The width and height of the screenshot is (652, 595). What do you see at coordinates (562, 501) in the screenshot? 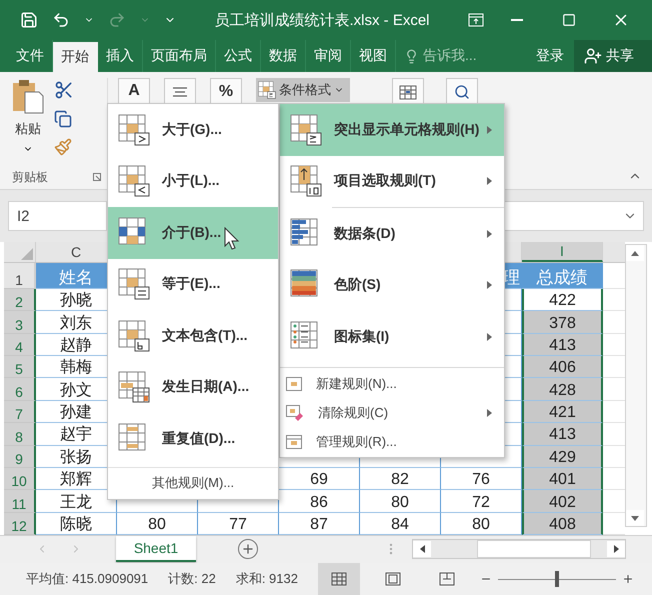
I see `table-cell: 402` at bounding box center [562, 501].